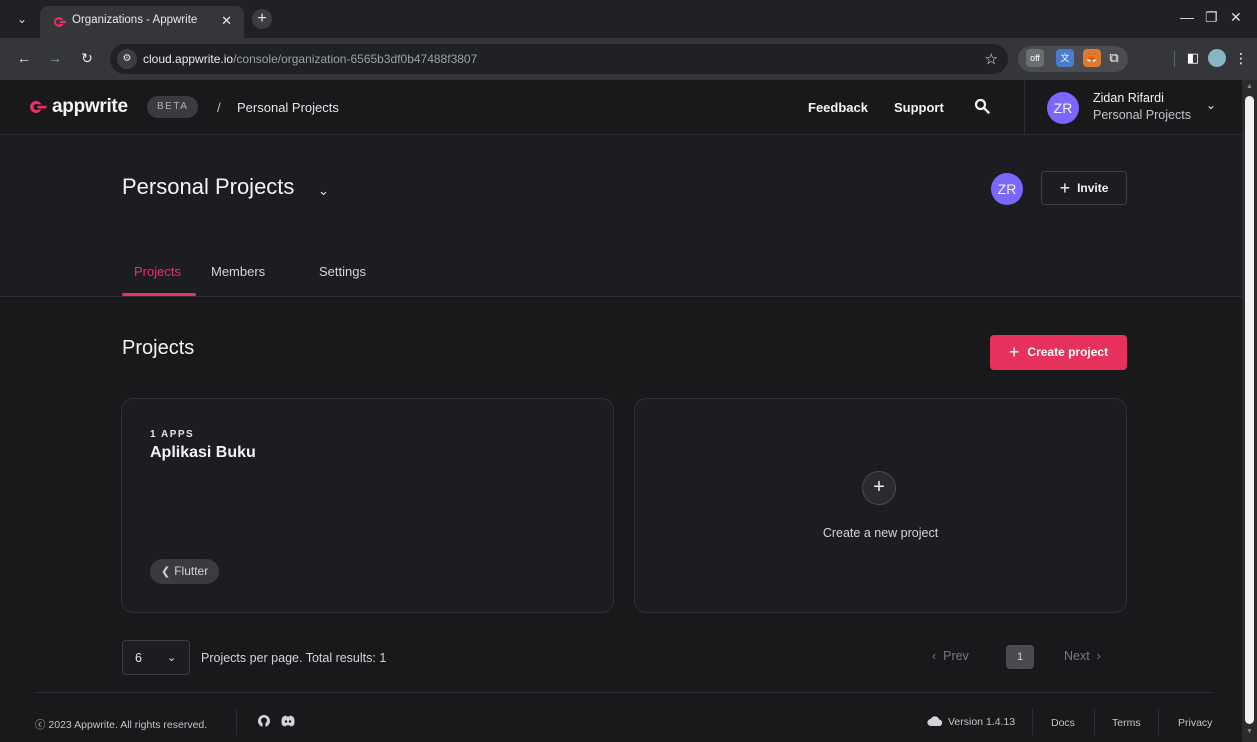  I want to click on tab-projects: Projects, so click(157, 271).